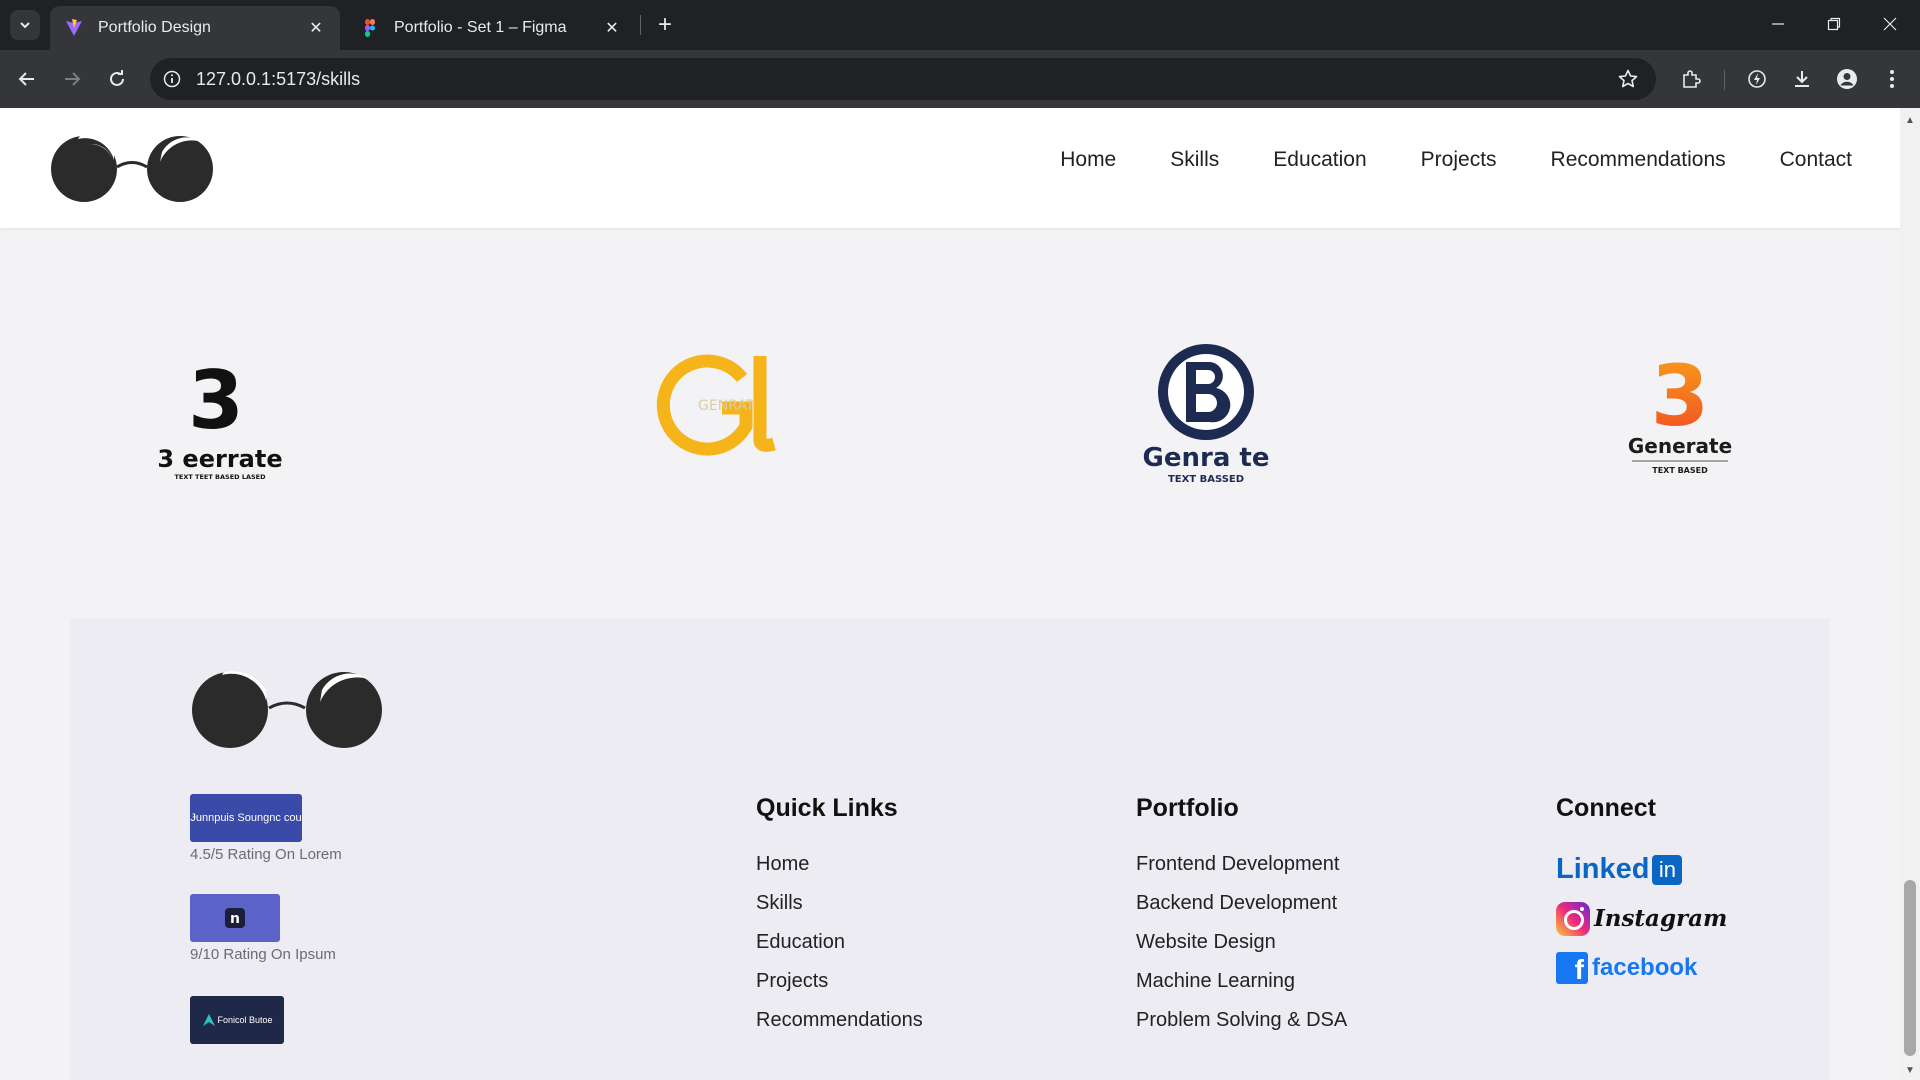 This screenshot has height=1080, width=1920. Describe the element at coordinates (1816, 160) in the screenshot. I see `nav-contact: Contact` at that location.